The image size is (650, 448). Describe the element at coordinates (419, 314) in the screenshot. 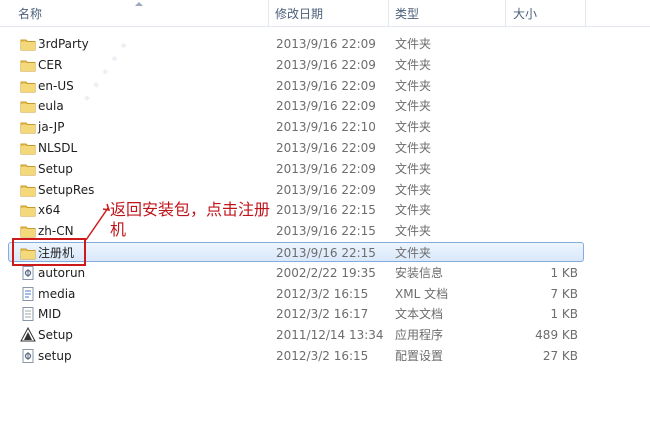

I see `file-type: 文本文档` at that location.